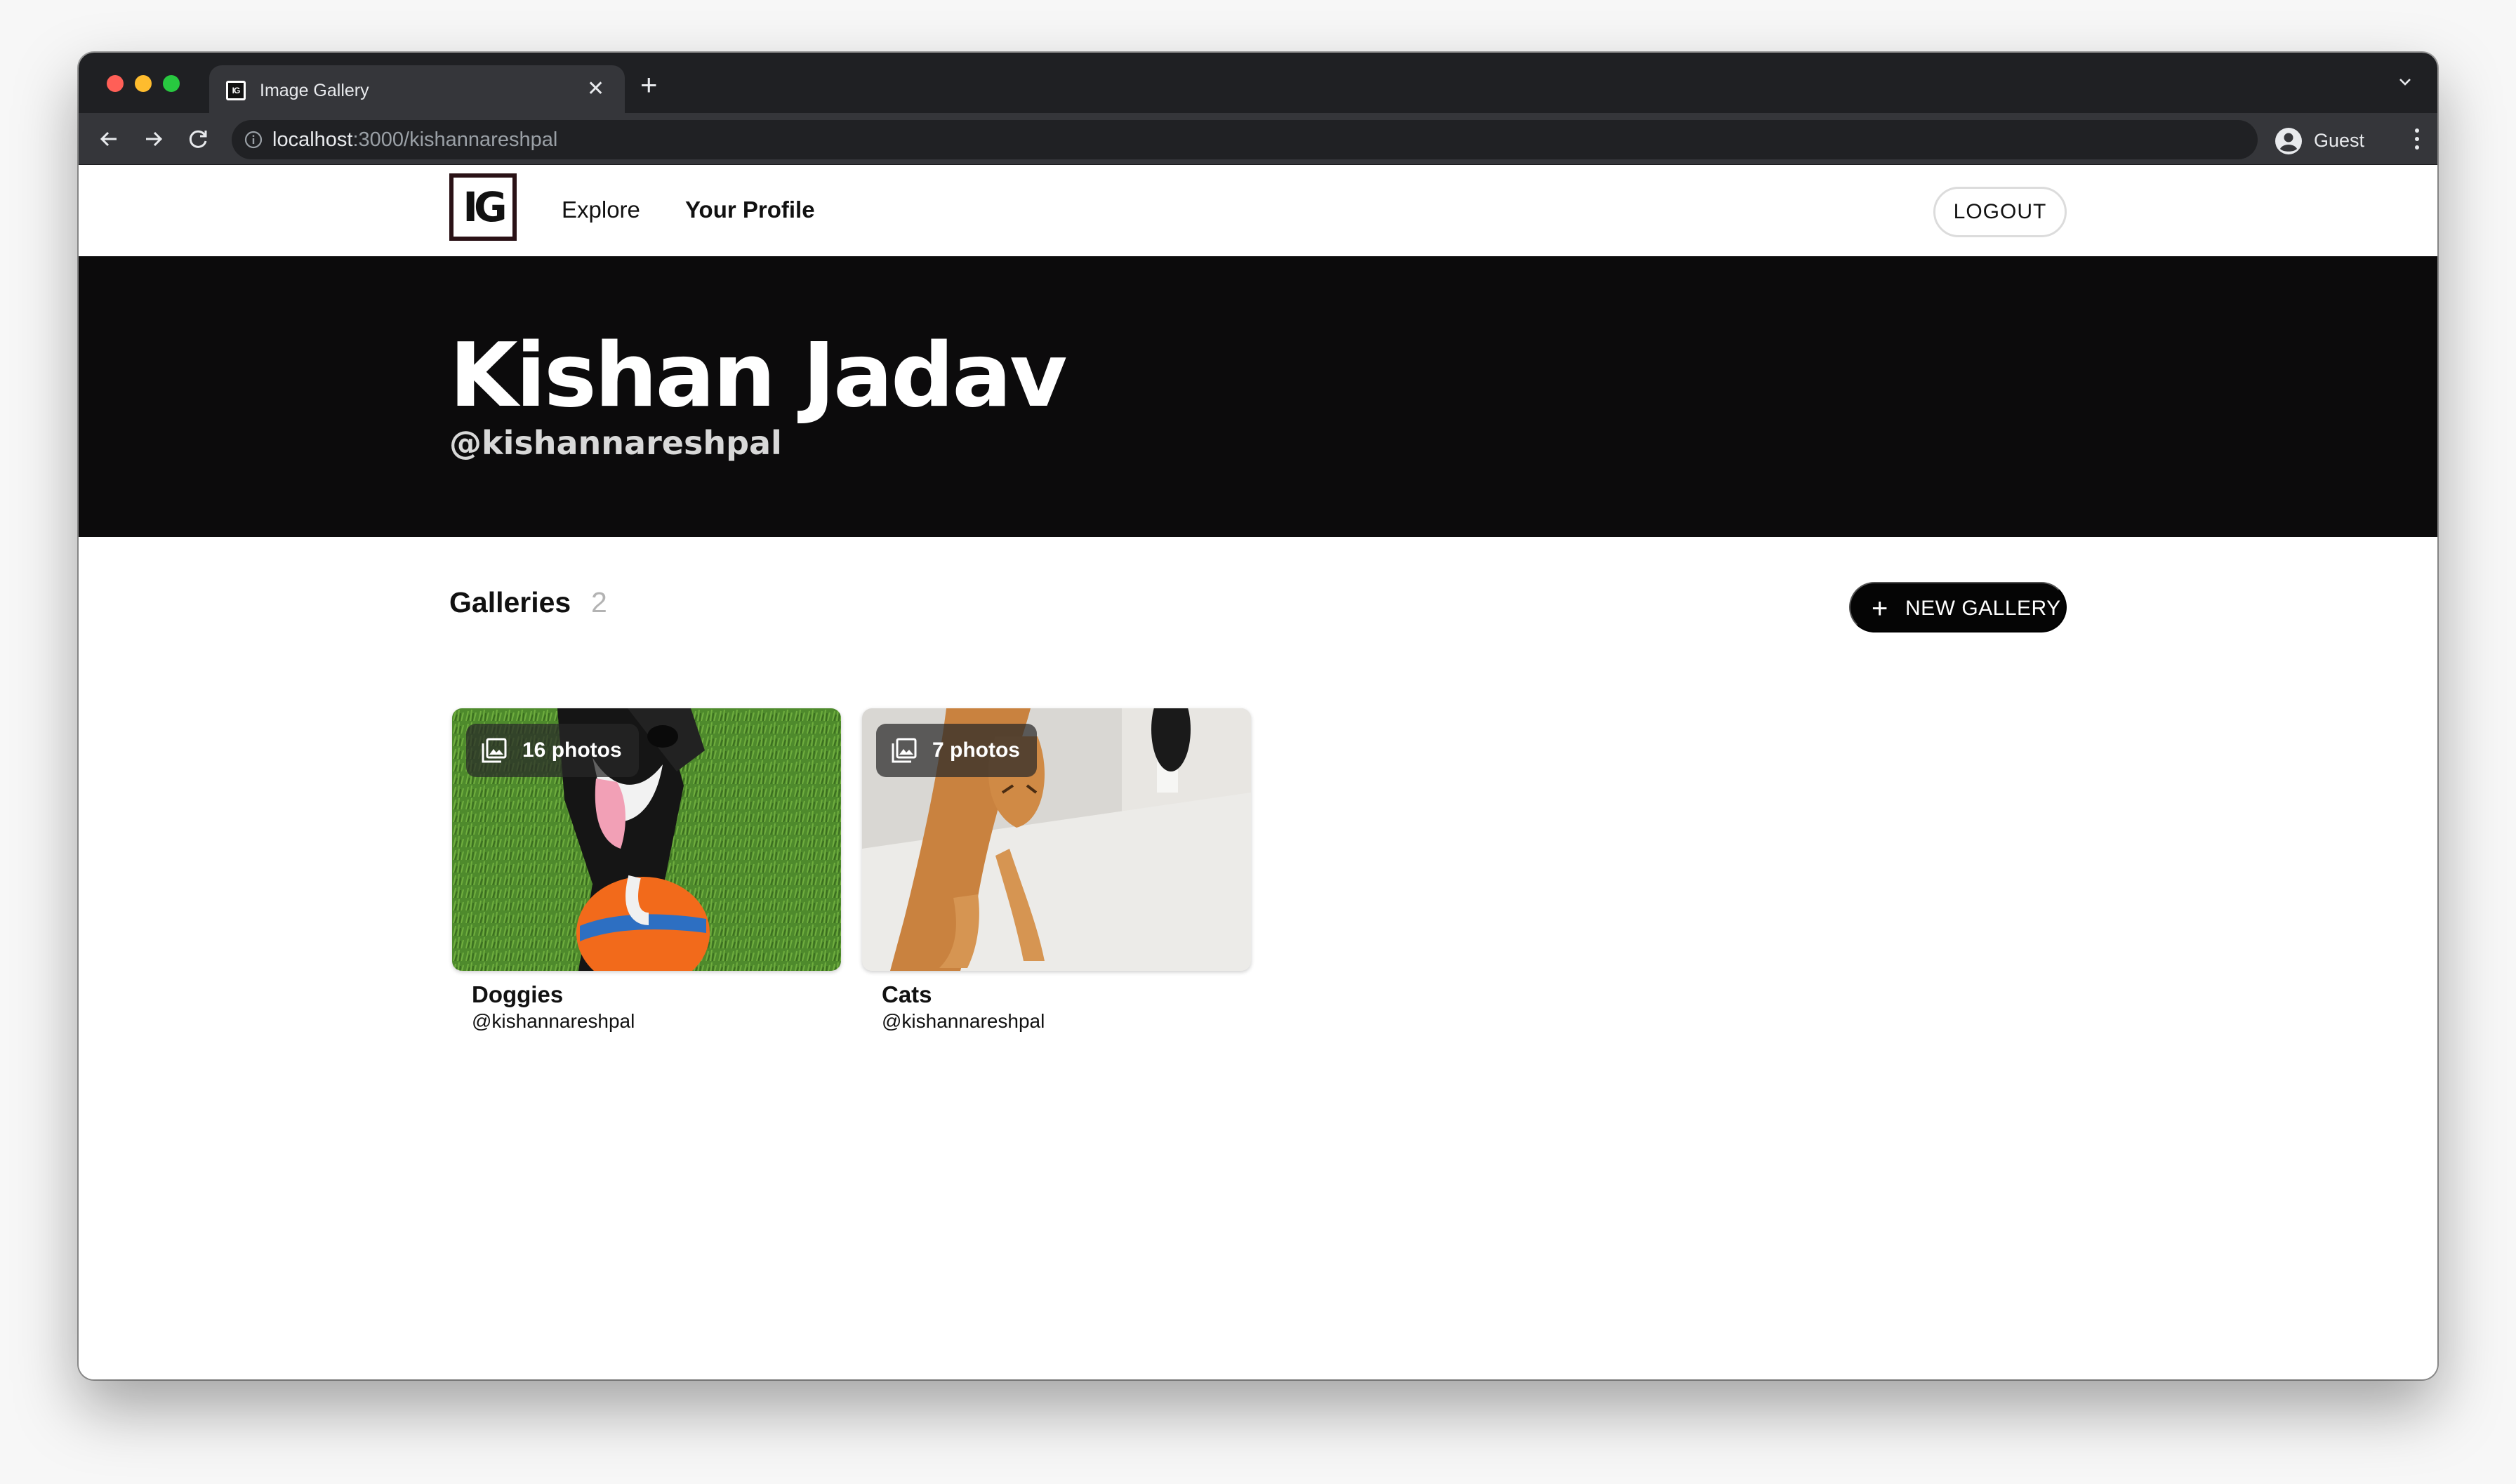  I want to click on profile-chip: Guest, so click(2336, 139).